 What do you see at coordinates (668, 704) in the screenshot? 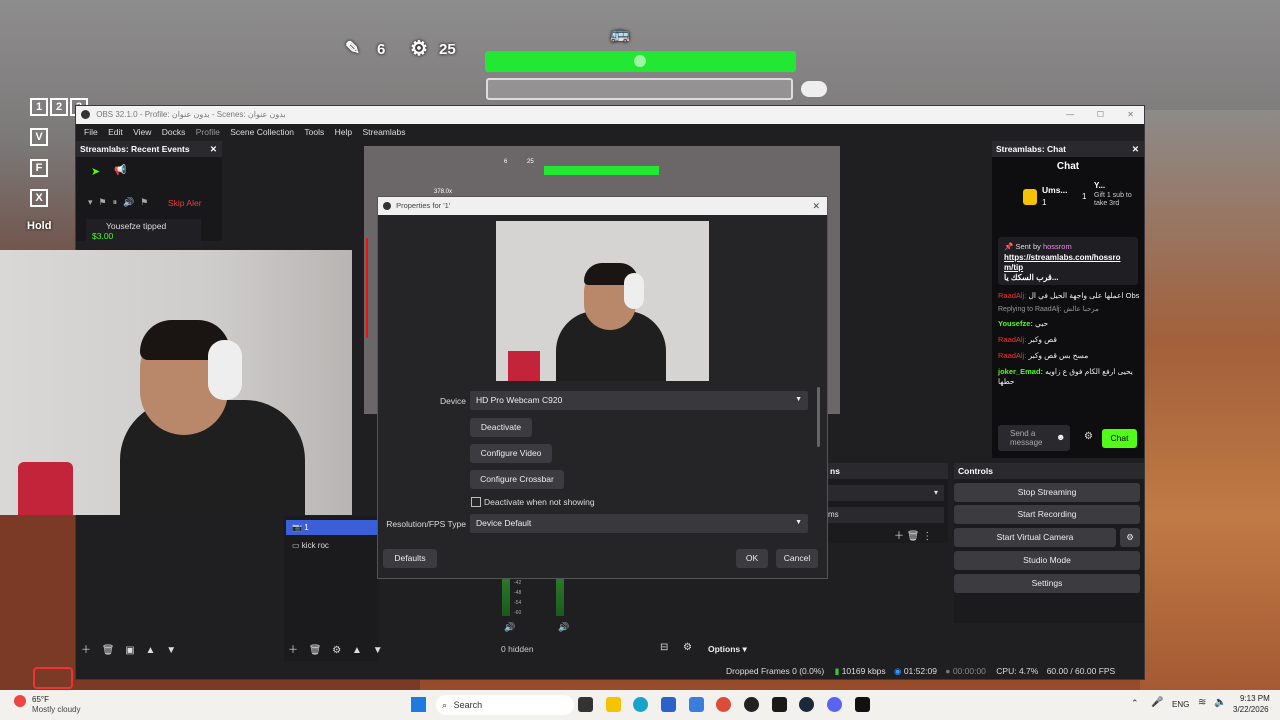
I see `store-icon` at bounding box center [668, 704].